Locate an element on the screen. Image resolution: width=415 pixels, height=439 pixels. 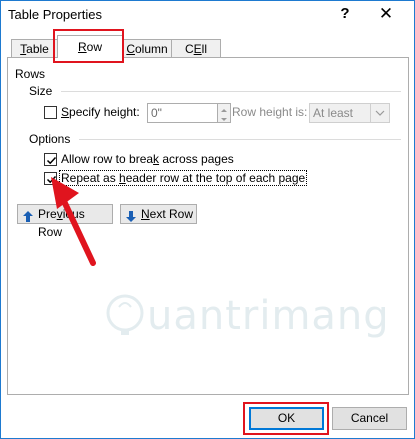
rows-heading: Rows is located at coordinates (30, 74).